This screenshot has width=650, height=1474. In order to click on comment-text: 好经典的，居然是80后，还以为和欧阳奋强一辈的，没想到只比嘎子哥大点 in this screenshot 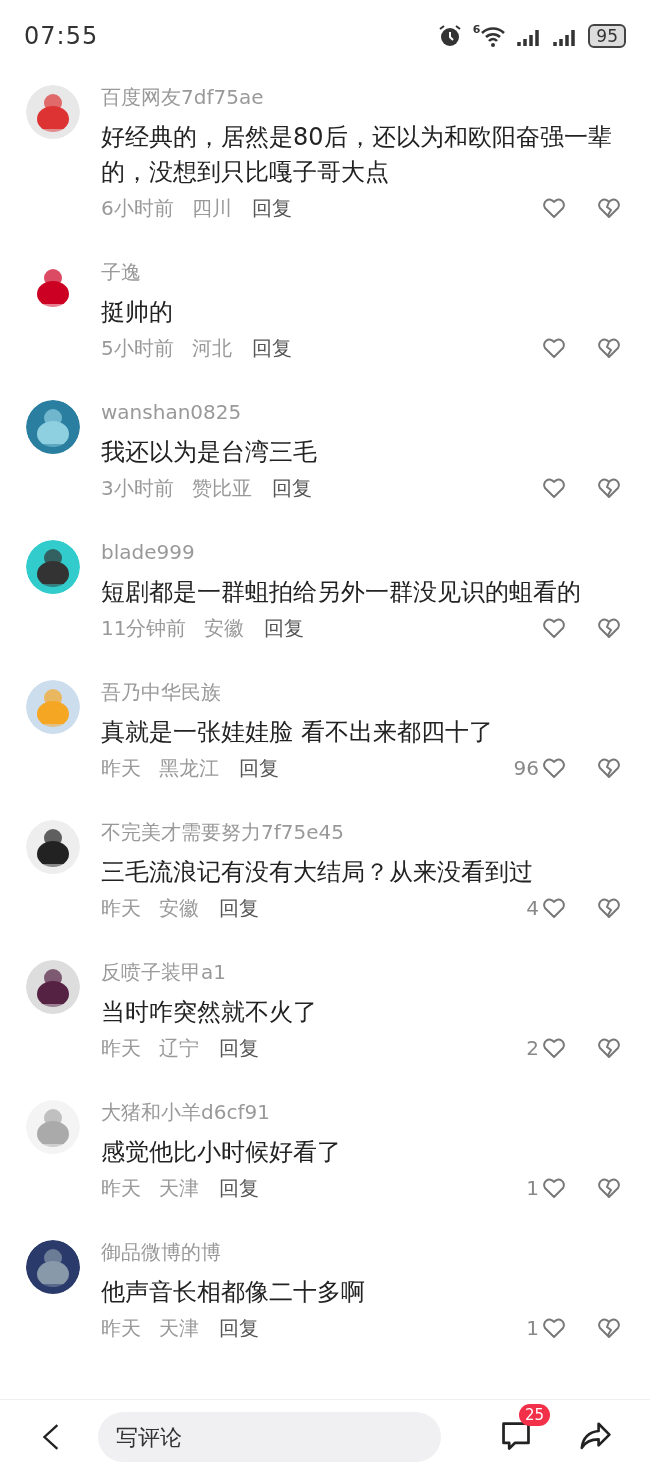, I will do `click(357, 155)`.